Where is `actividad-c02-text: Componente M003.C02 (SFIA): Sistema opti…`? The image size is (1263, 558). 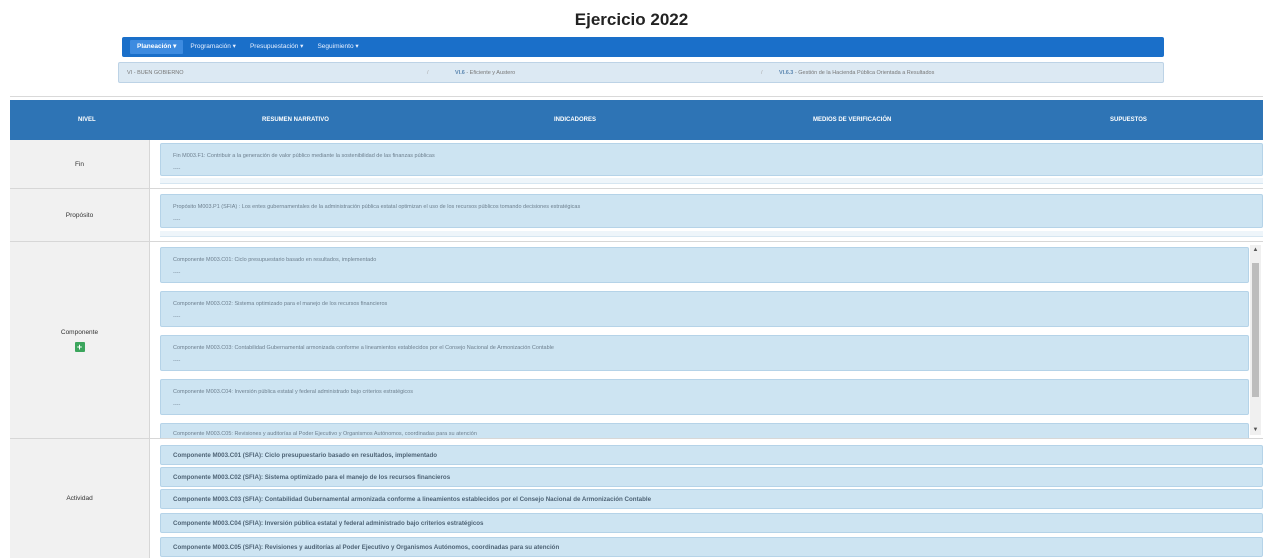 actividad-c02-text: Componente M003.C02 (SFIA): Sistema opti… is located at coordinates (312, 477).